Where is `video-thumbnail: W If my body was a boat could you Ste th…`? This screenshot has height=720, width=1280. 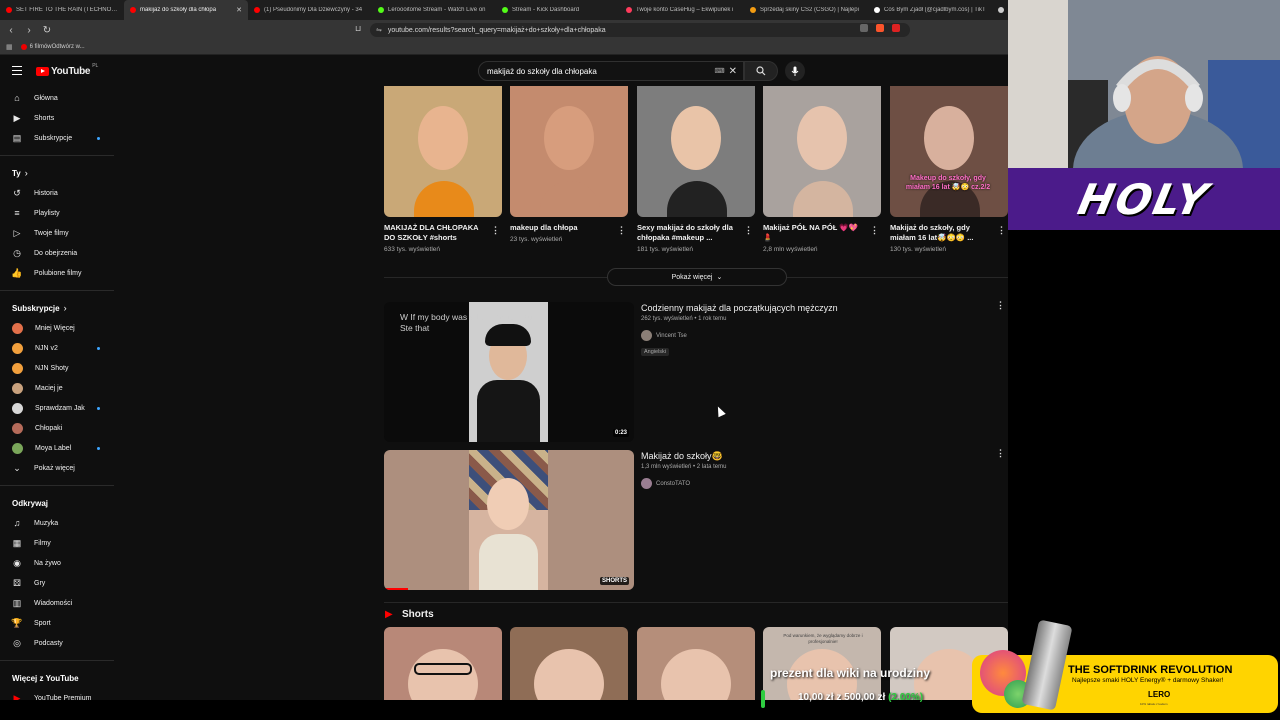 video-thumbnail: W If my body was a boat could you Ste th… is located at coordinates (509, 372).